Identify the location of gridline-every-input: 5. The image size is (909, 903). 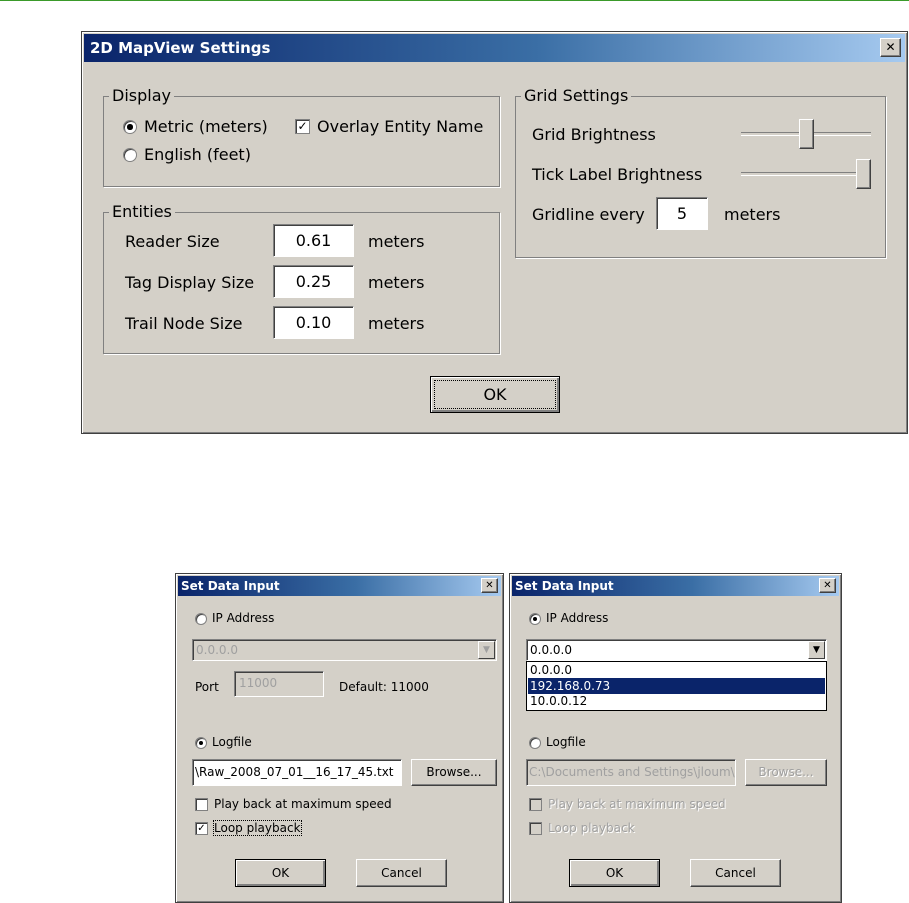
(682, 213).